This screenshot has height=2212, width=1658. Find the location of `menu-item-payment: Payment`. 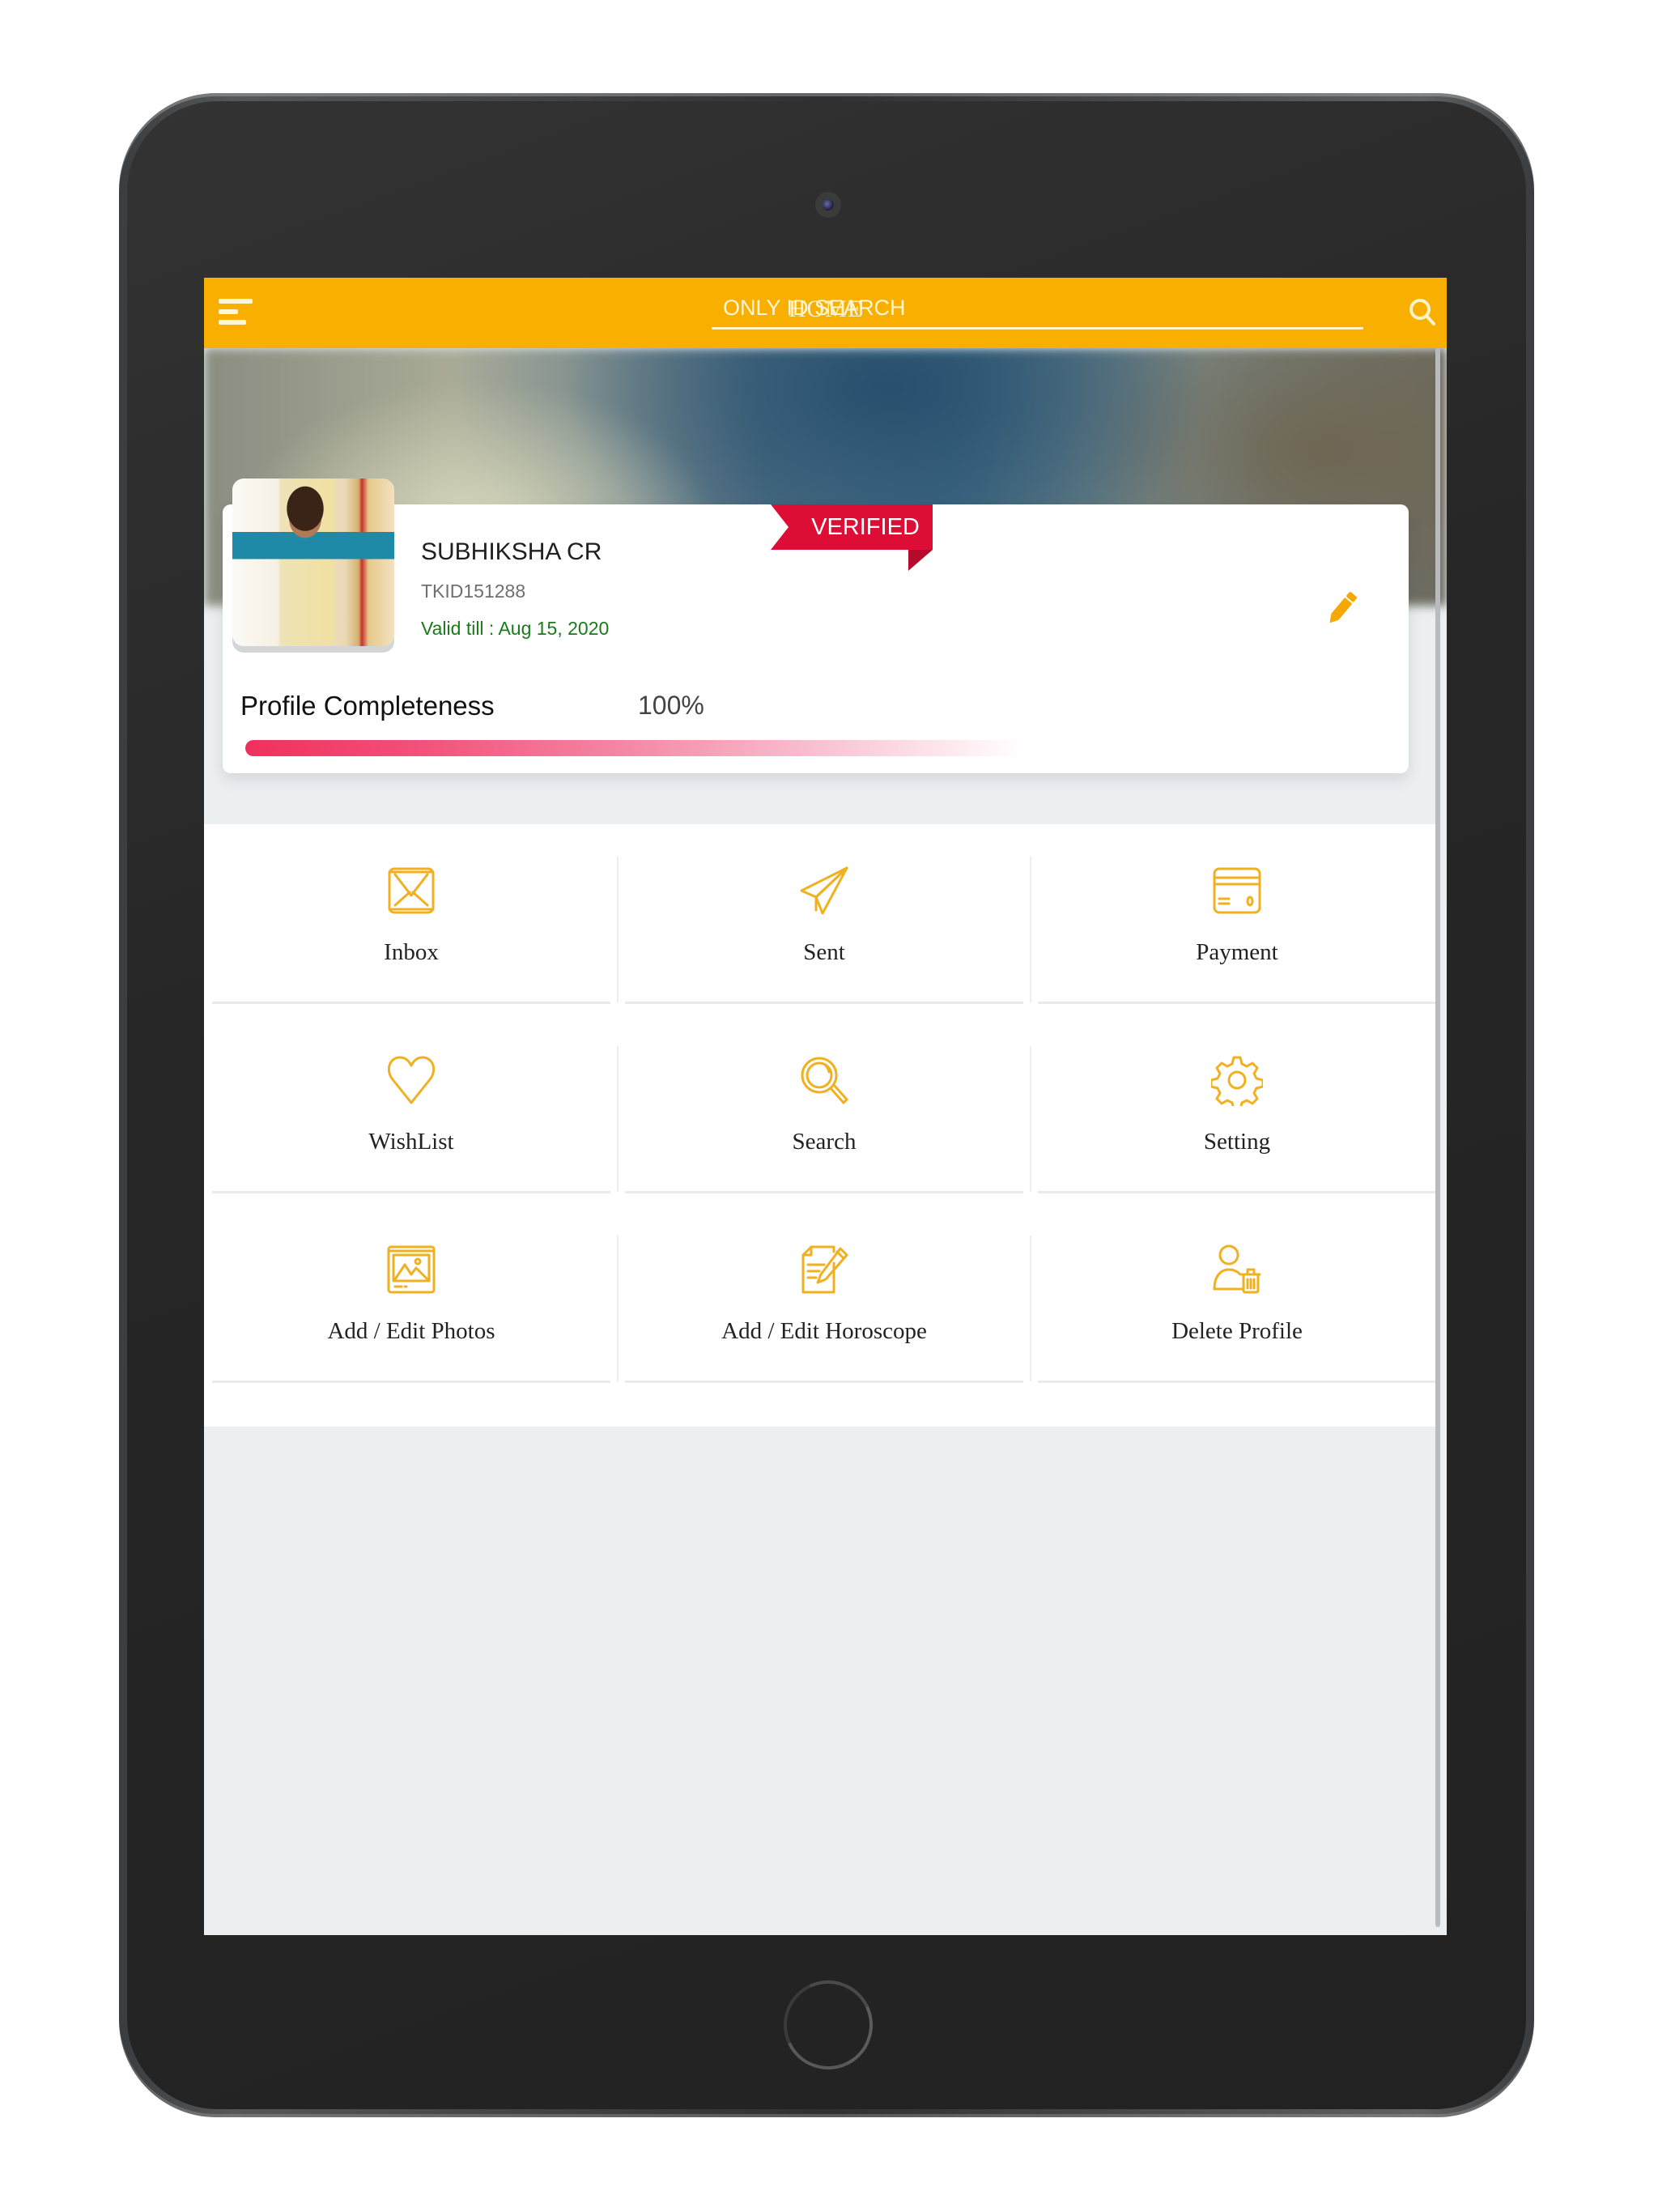

menu-item-payment: Payment is located at coordinates (1233, 914).